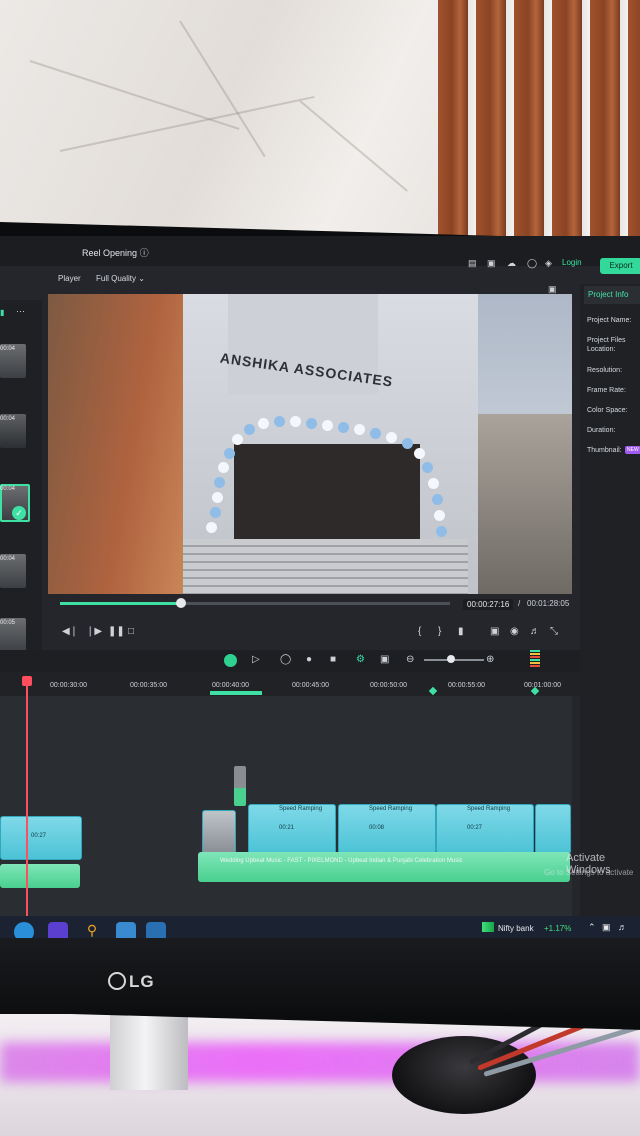  What do you see at coordinates (68, 685) in the screenshot?
I see `ruler-tick: 00:00:30:00` at bounding box center [68, 685].